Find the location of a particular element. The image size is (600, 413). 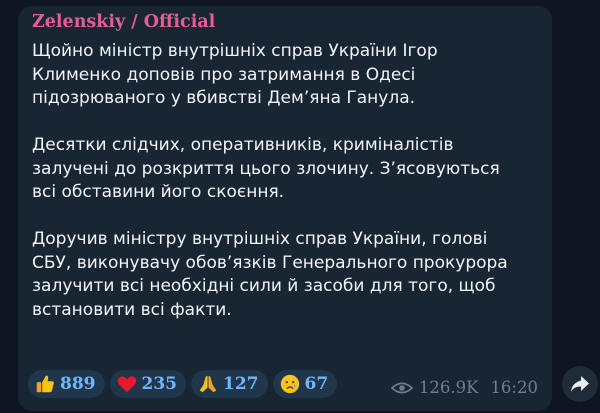

thumbs-up-icon is located at coordinates (45, 384).